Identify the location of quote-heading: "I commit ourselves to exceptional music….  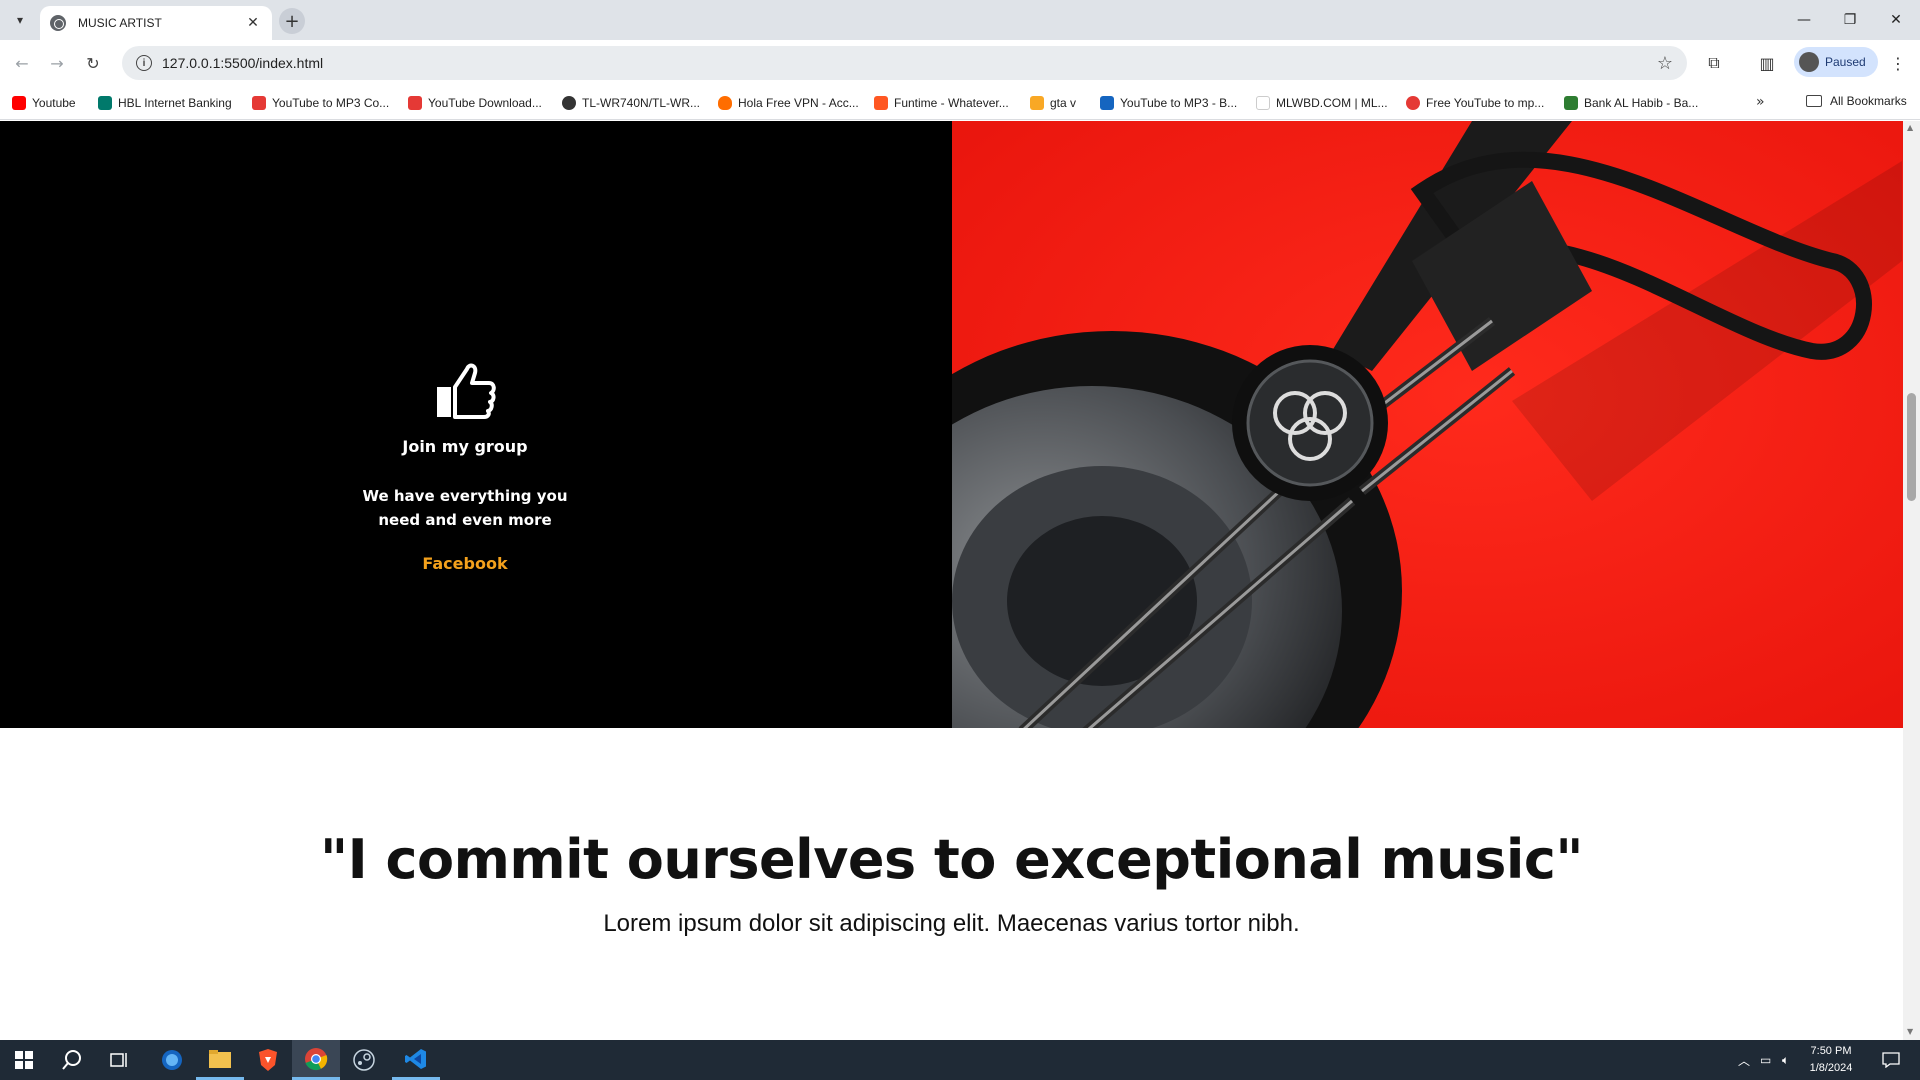
(951, 859).